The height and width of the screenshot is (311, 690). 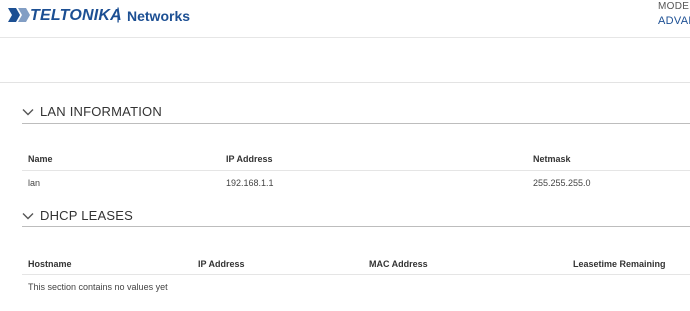 I want to click on mode-value-link: ADVANCED, so click(x=674, y=21).